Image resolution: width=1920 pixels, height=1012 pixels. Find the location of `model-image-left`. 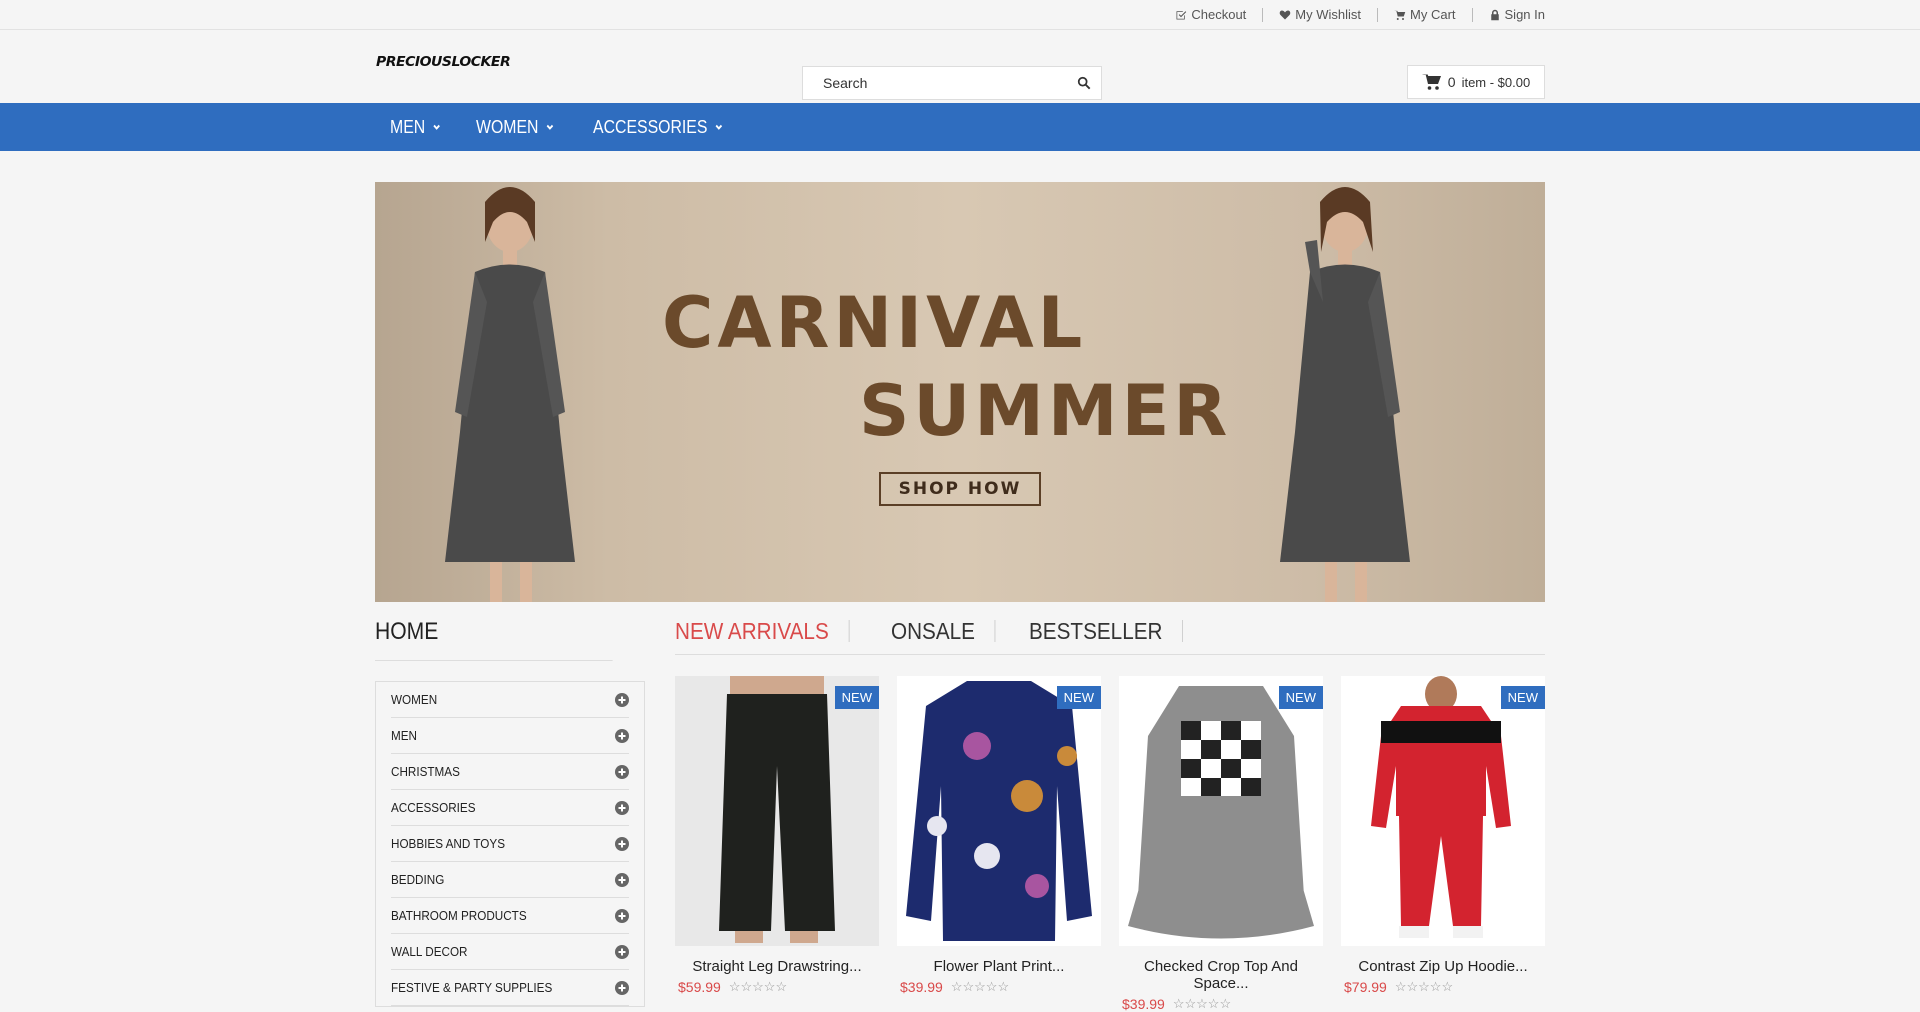

model-image-left is located at coordinates (510, 394).